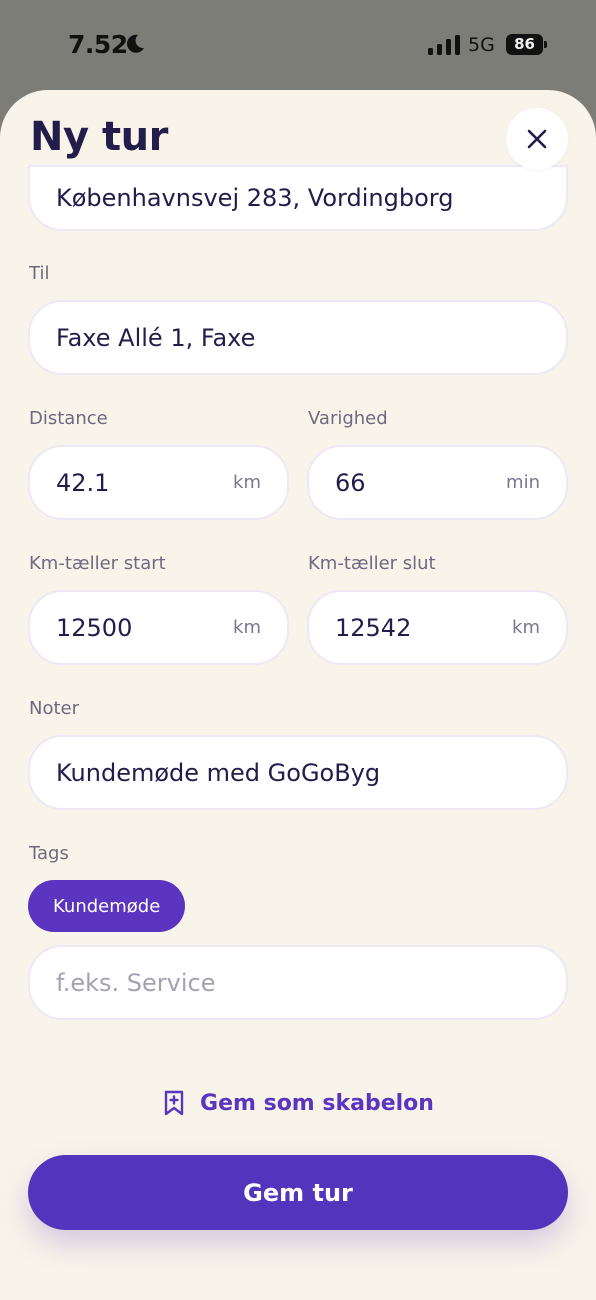 The image size is (596, 1300). Describe the element at coordinates (158, 482) in the screenshot. I see `distance-field: 42.1 km` at that location.